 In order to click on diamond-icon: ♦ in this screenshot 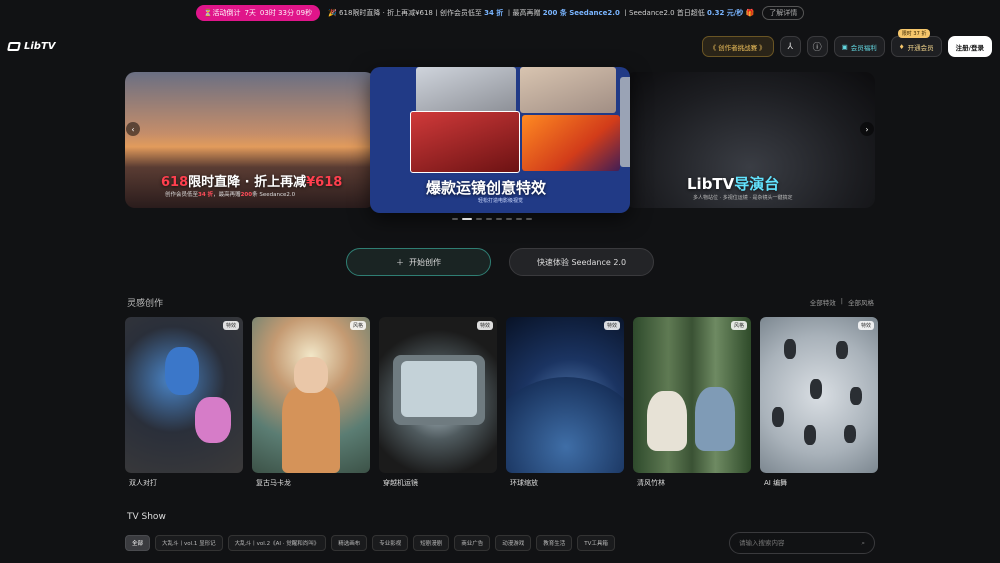, I will do `click(901, 46)`.